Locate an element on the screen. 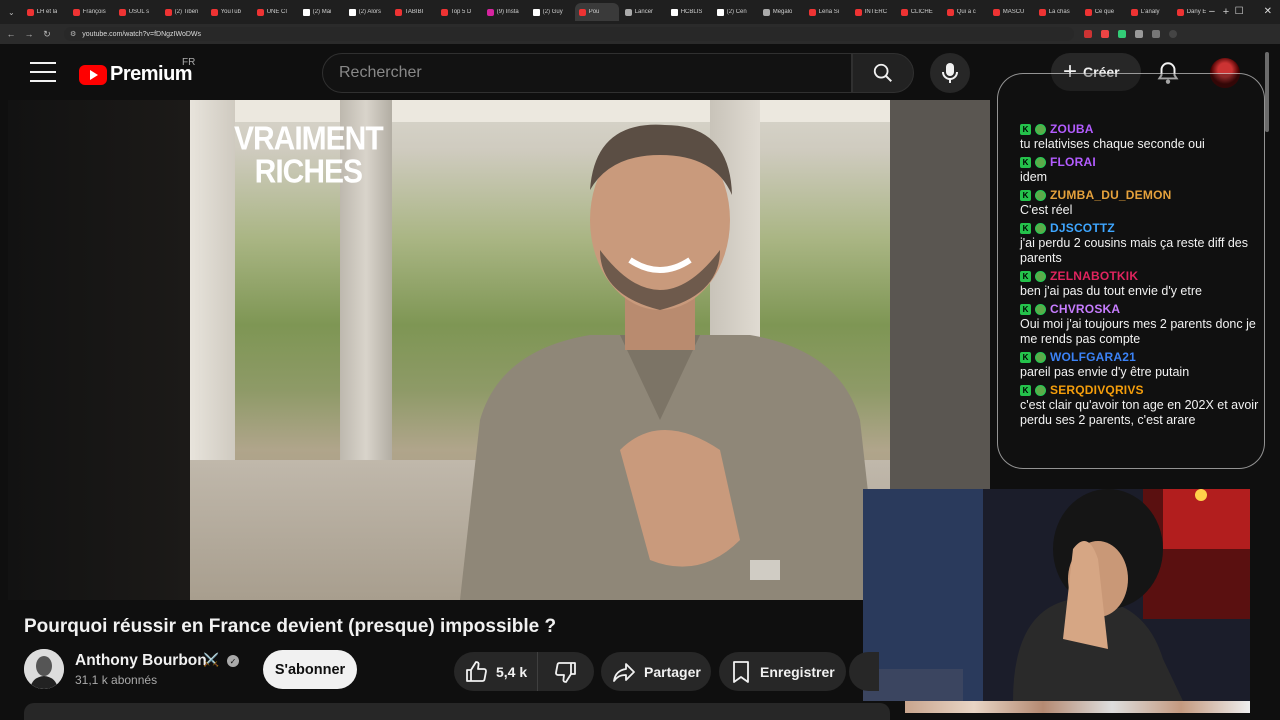  browser-tab: Qui a c is located at coordinates (965, 12).